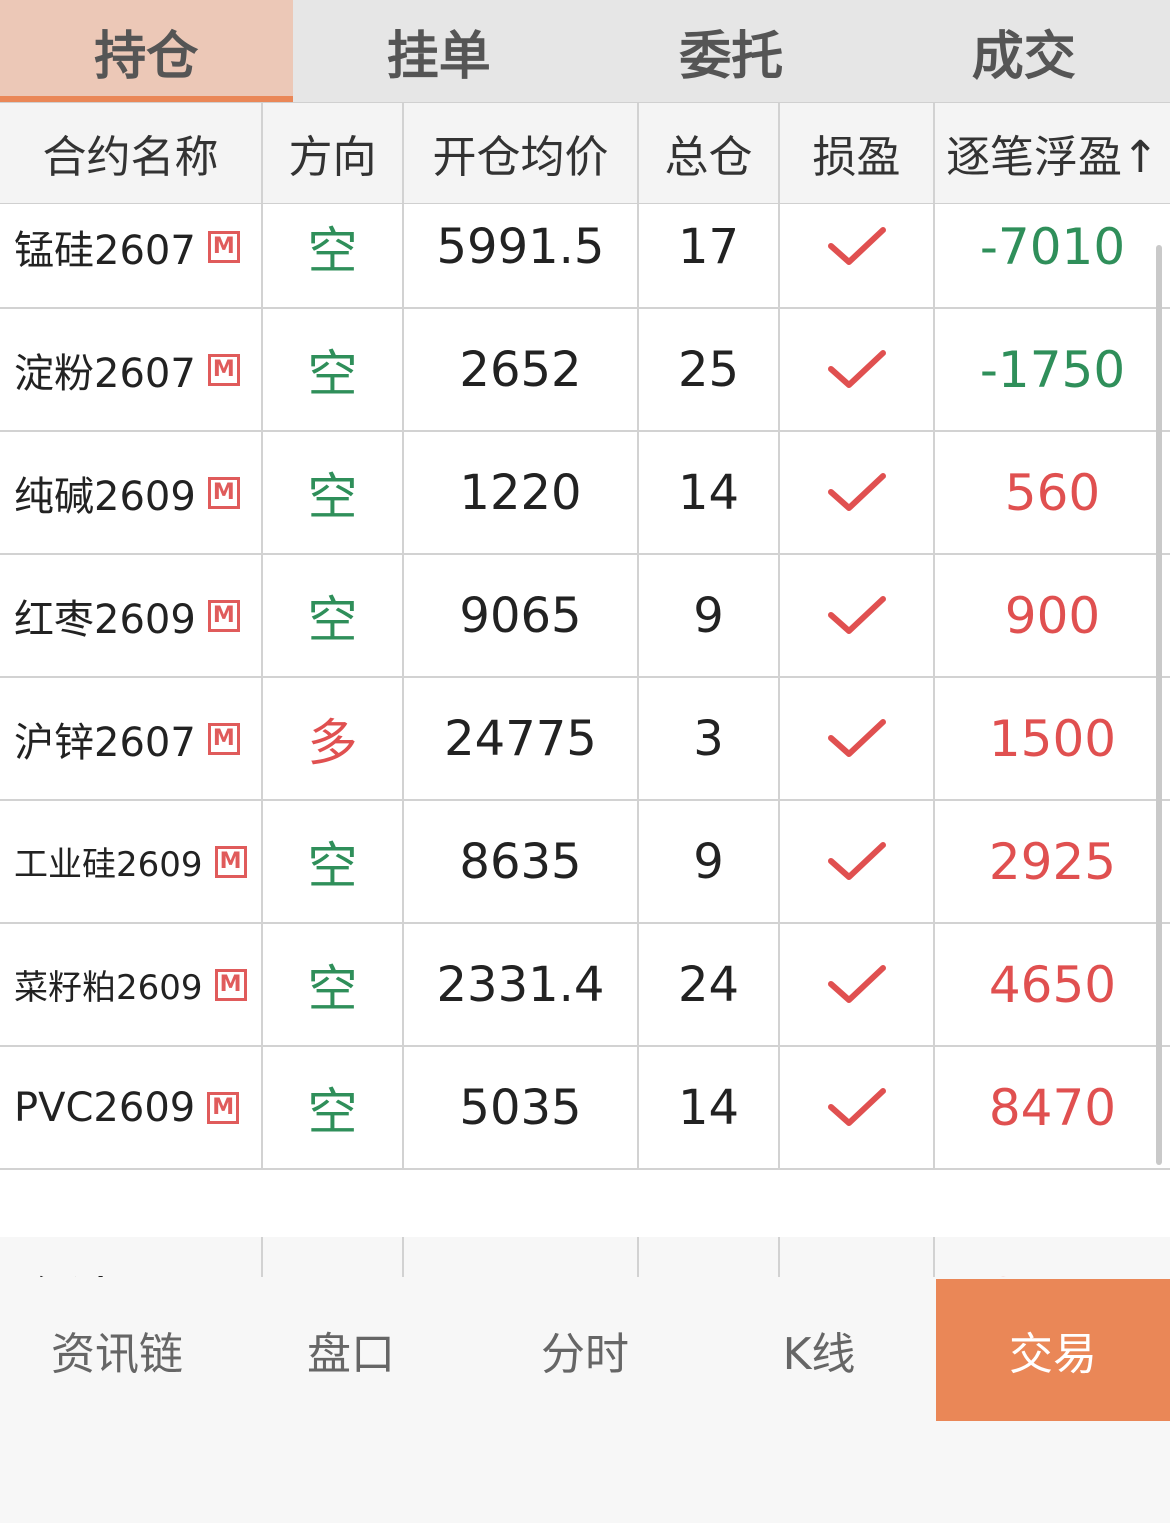  I want to click on contract-name: 工业硅2609 M, so click(131, 861).